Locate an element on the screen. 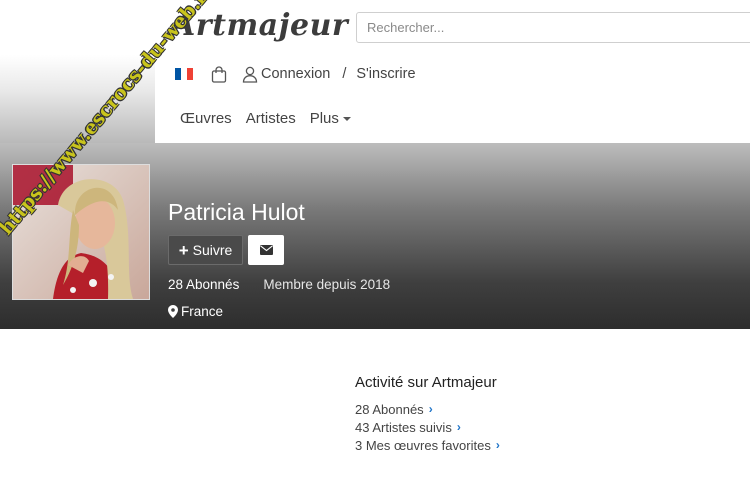 The width and height of the screenshot is (750, 482). avatar is located at coordinates (81, 232).